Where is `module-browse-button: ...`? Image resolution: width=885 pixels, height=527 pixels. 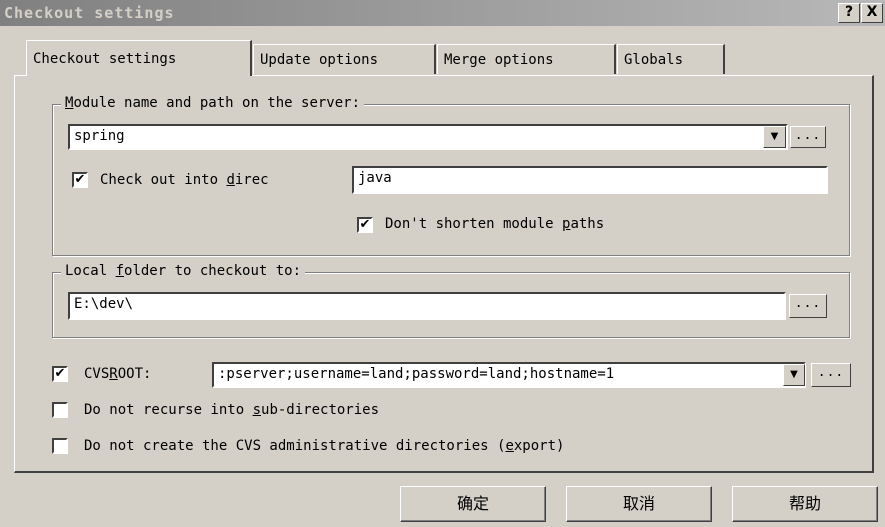
module-browse-button: ... is located at coordinates (808, 137).